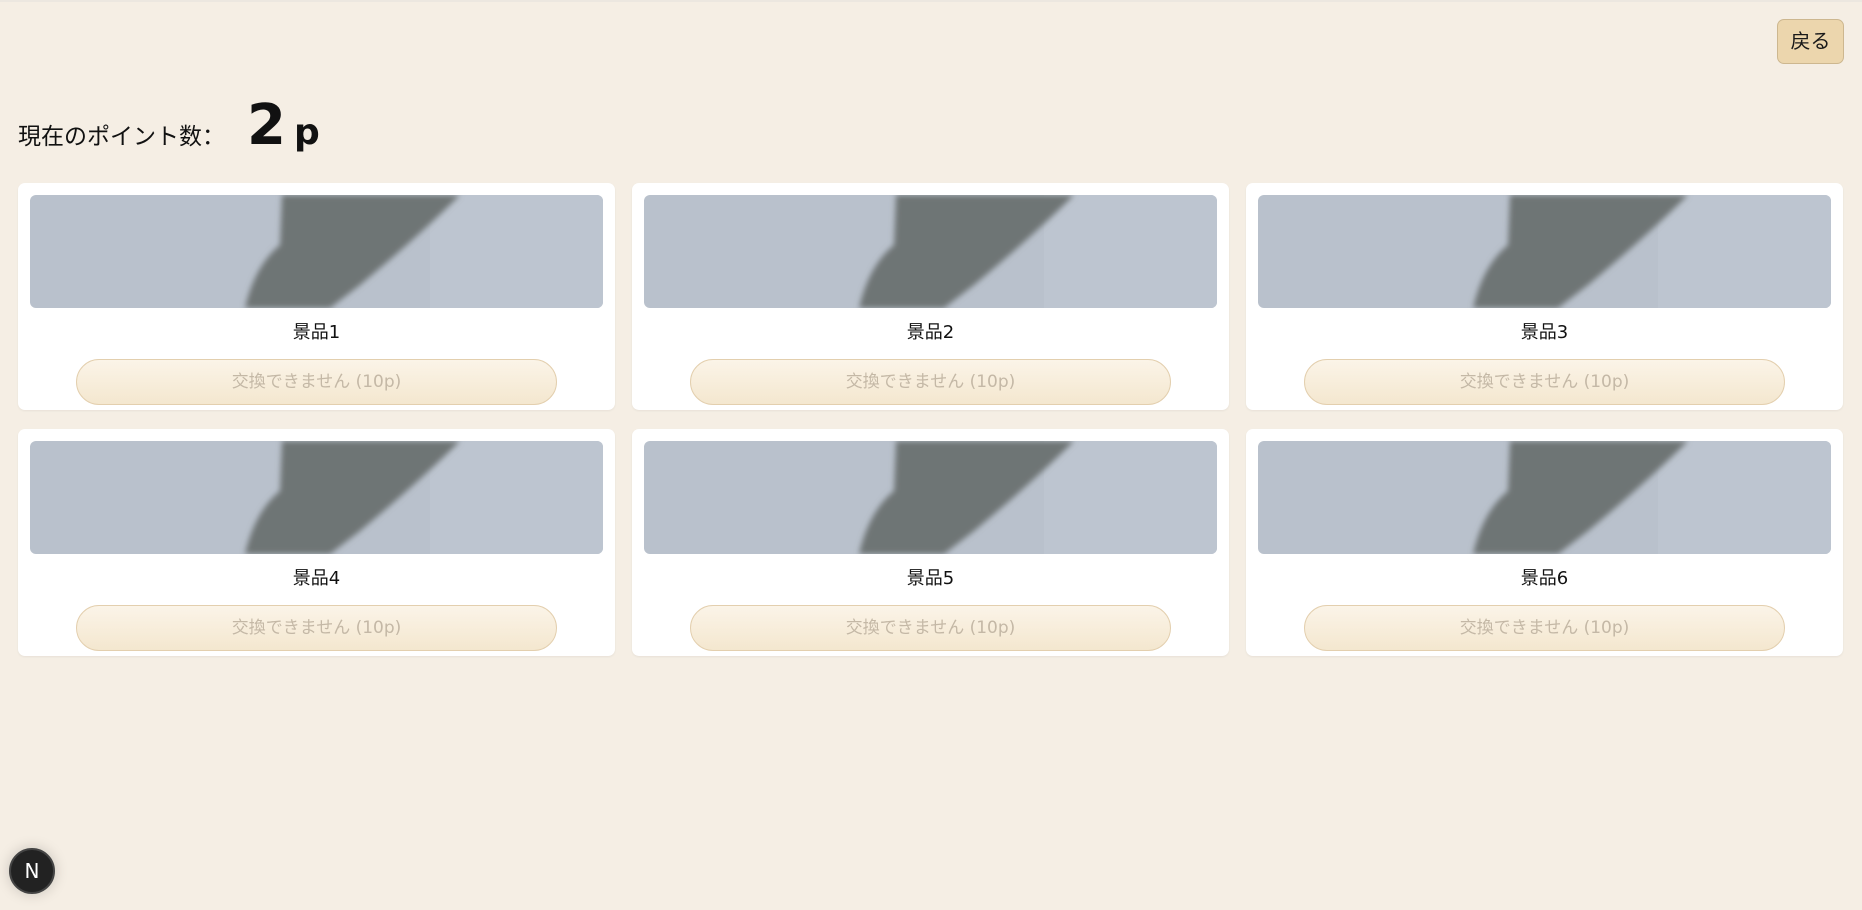  Describe the element at coordinates (930, 332) in the screenshot. I see `prize-name: 景品2` at that location.